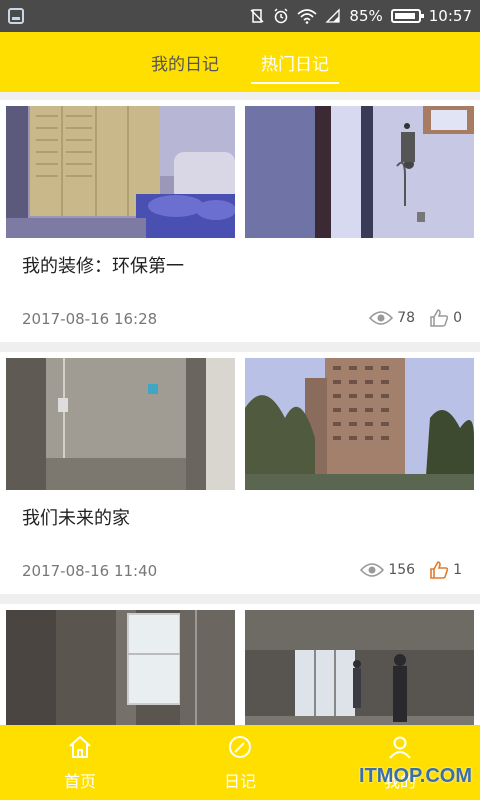  I want to click on clock: 10:57, so click(450, 16).